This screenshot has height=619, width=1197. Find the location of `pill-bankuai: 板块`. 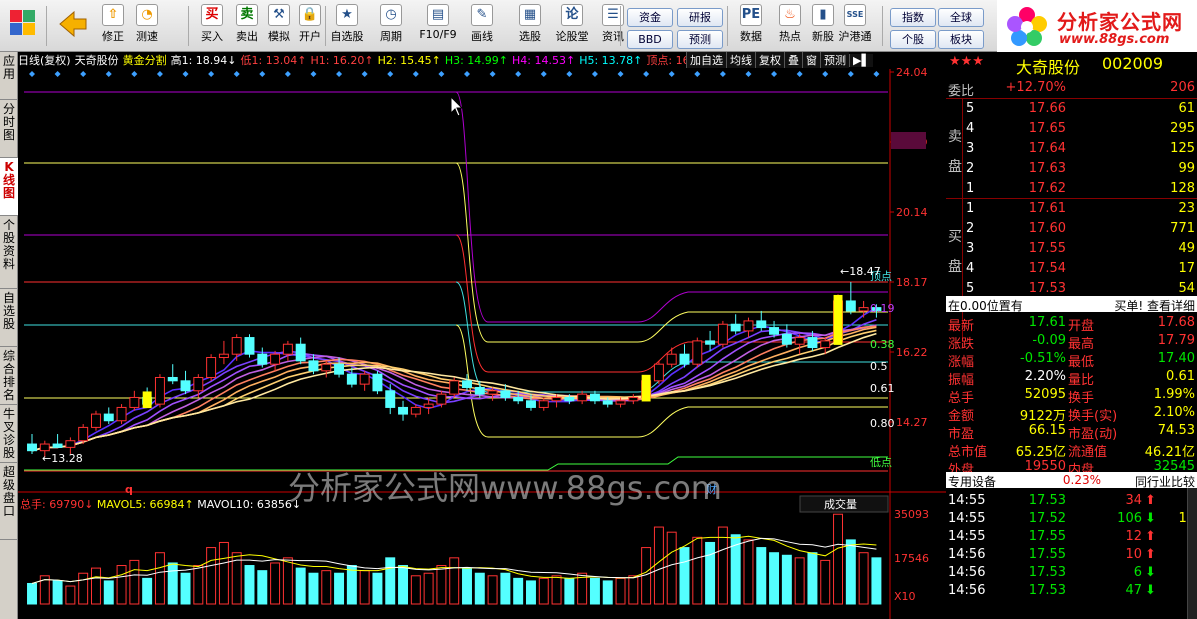

pill-bankuai: 板块 is located at coordinates (961, 39).